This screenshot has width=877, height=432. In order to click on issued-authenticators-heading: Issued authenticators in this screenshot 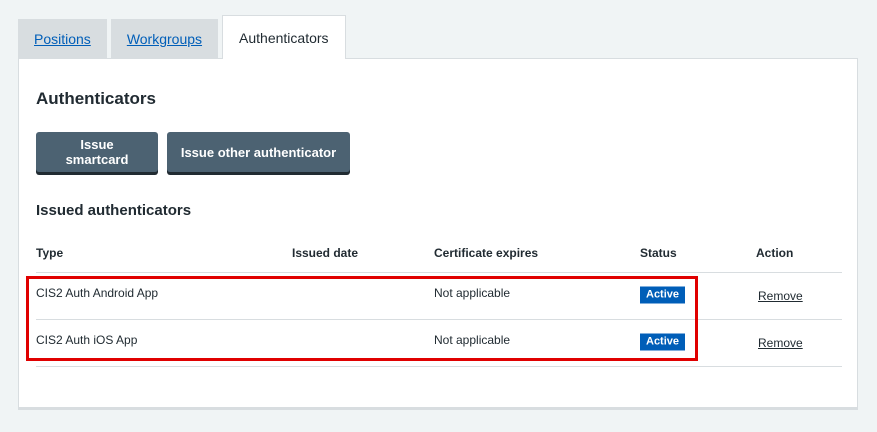, I will do `click(114, 210)`.